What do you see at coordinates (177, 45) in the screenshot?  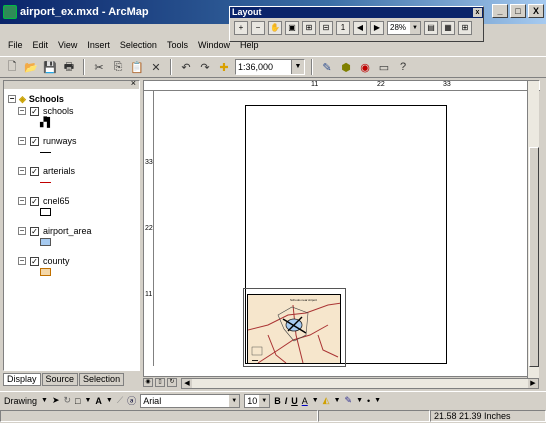 I see `menu-tools: Tools` at bounding box center [177, 45].